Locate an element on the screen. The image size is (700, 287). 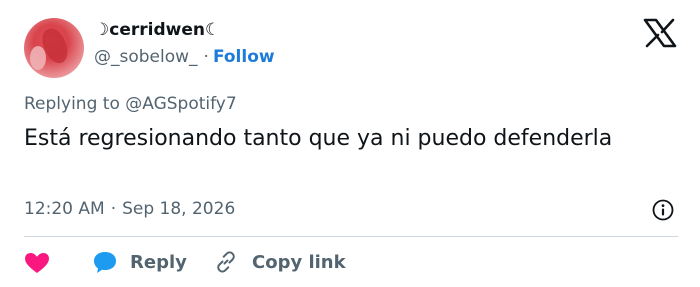
reply-bubble-icon is located at coordinates (105, 262).